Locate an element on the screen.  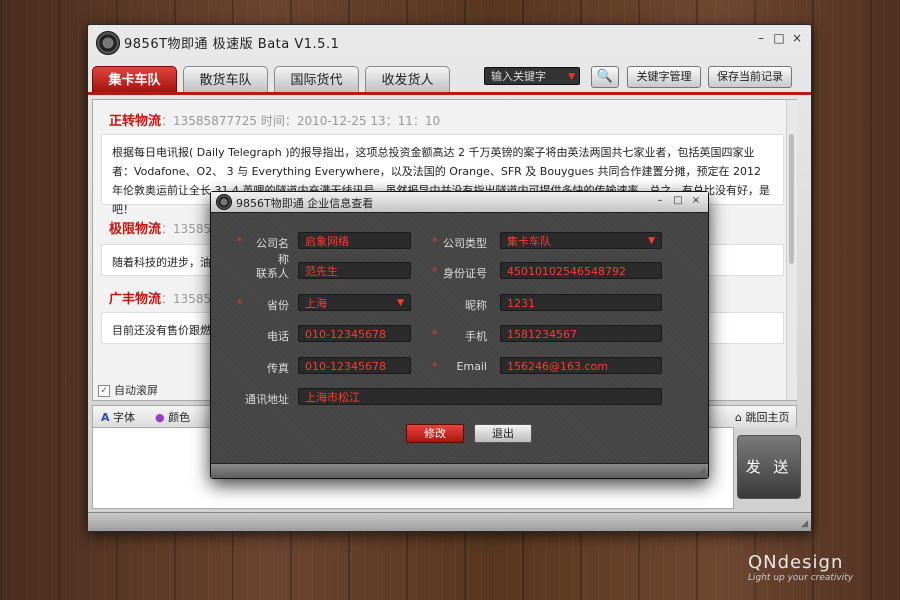
contact-label: 联系人 is located at coordinates (272, 273).